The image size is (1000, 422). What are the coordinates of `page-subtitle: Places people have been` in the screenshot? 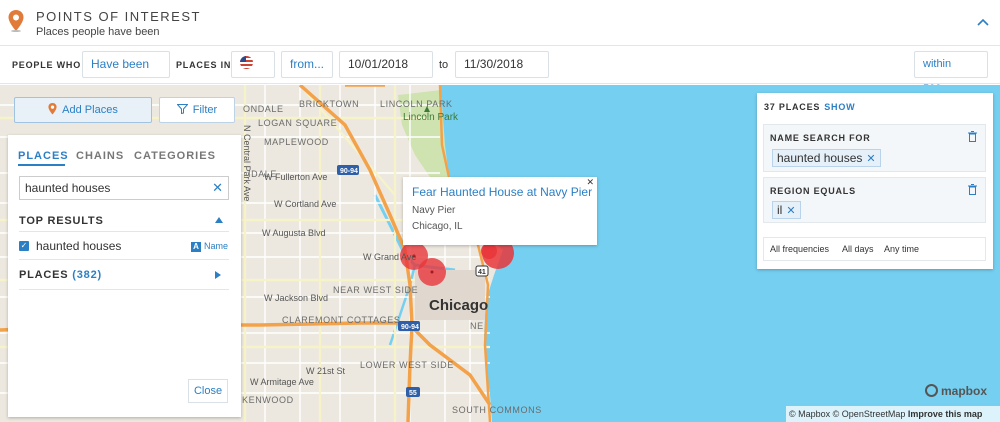 It's located at (98, 32).